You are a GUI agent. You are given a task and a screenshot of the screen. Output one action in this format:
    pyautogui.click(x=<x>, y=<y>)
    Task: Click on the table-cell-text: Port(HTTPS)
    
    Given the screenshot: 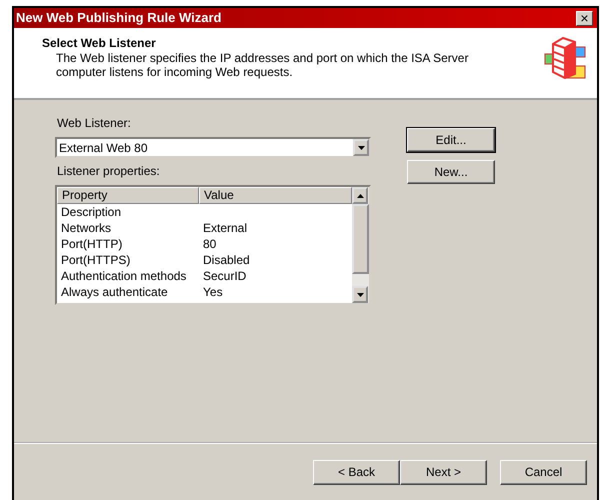 What is the action you would take?
    pyautogui.click(x=96, y=260)
    